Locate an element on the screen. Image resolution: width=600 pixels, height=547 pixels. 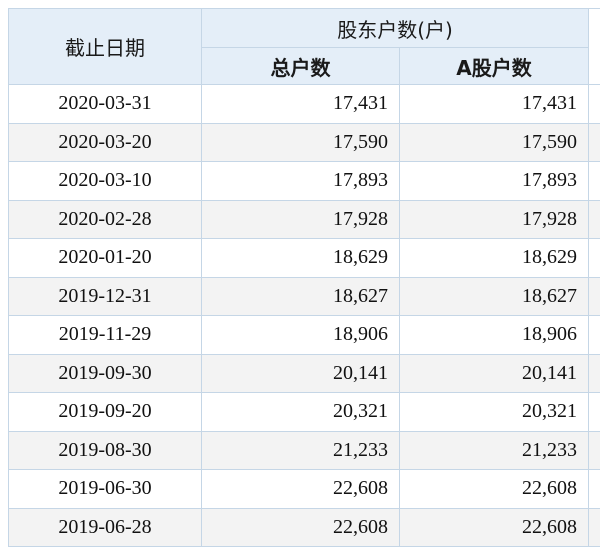
table-row: 2019-06-3022,60822,608 is located at coordinates (304, 489).